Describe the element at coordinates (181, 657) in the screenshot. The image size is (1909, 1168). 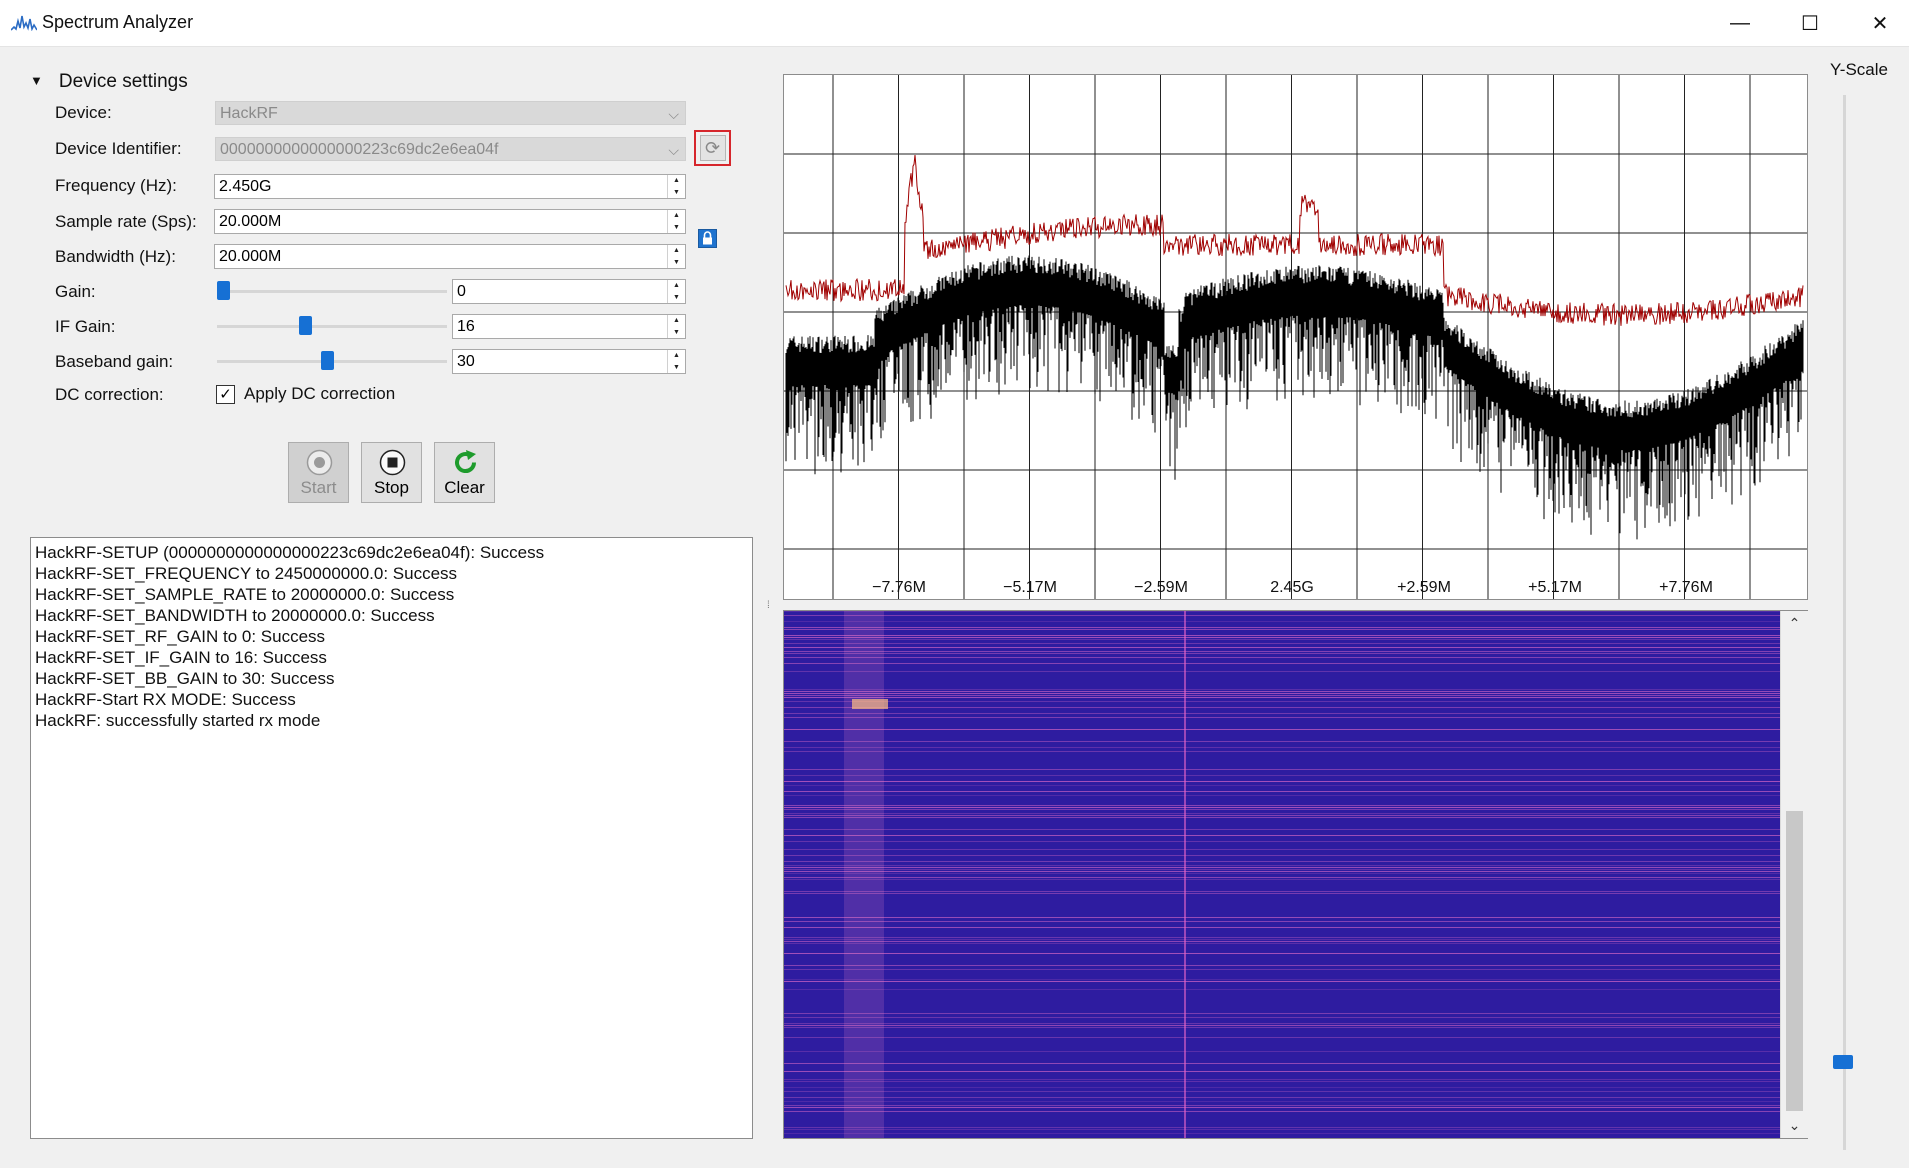
I see `log-line: HackRF-SET_IF_GAIN to 16: Success` at that location.